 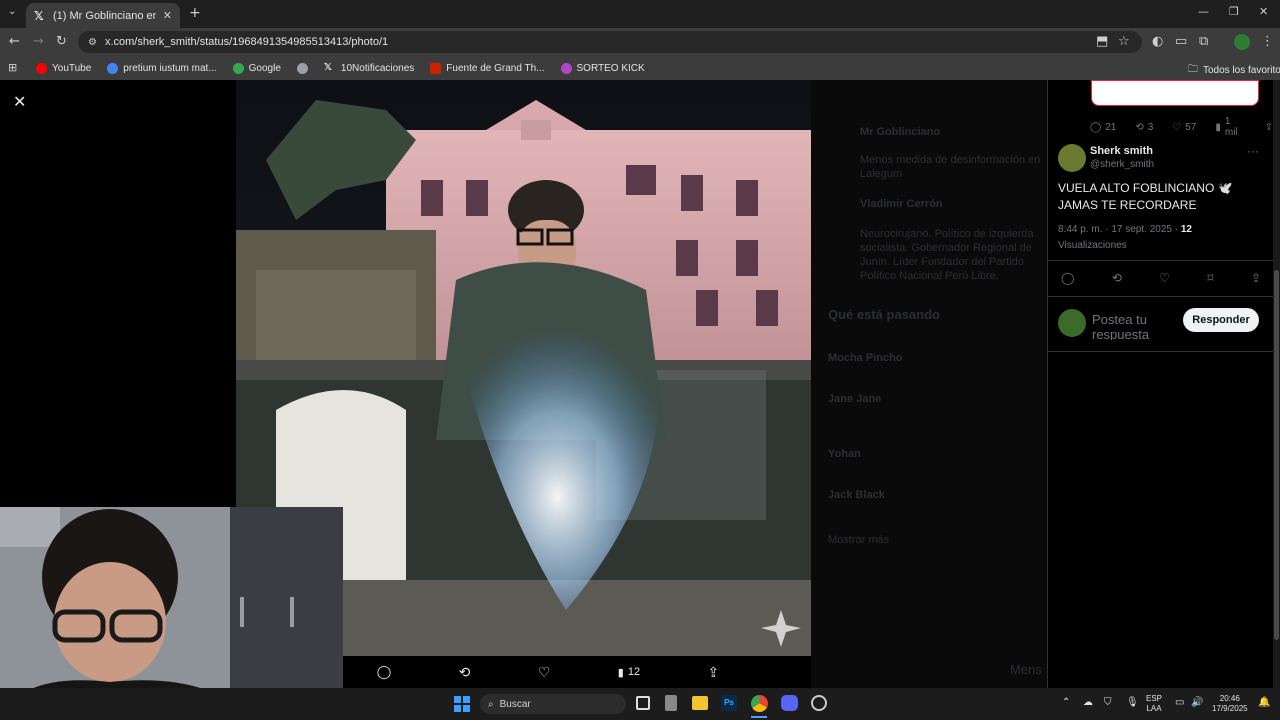 I want to click on shield-icon: ⛉, so click(x=1108, y=703).